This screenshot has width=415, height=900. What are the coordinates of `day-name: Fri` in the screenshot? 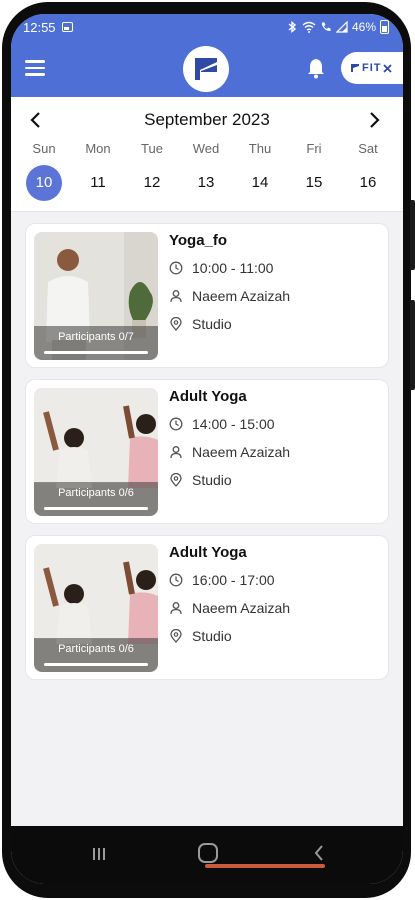 It's located at (314, 148).